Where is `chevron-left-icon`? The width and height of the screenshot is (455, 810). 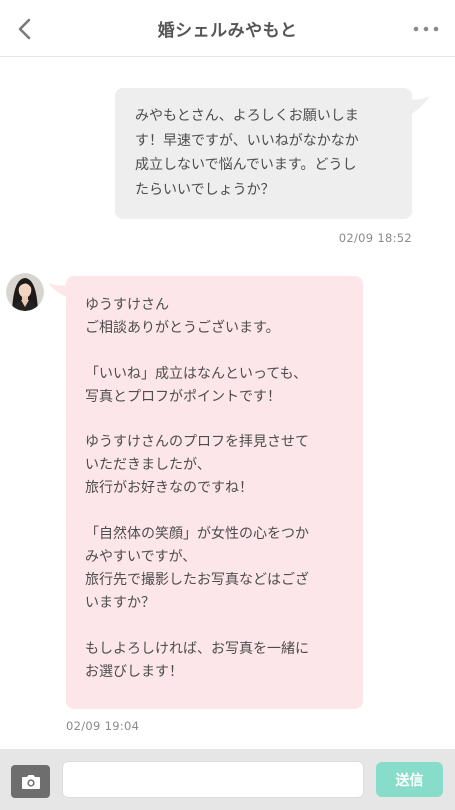 chevron-left-icon is located at coordinates (24, 29).